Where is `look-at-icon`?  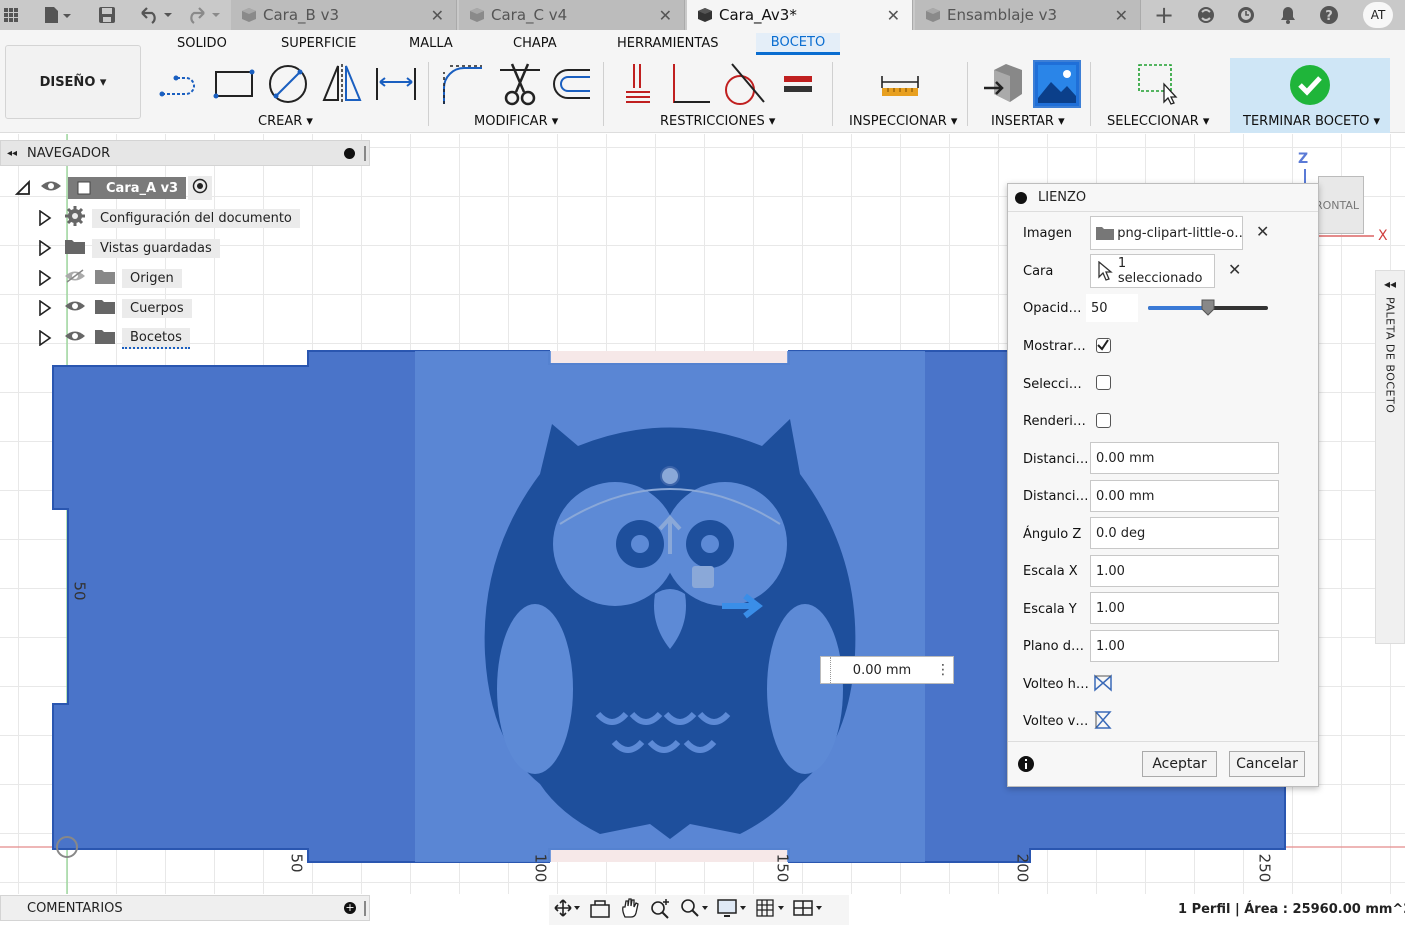
look-at-icon is located at coordinates (600, 910).